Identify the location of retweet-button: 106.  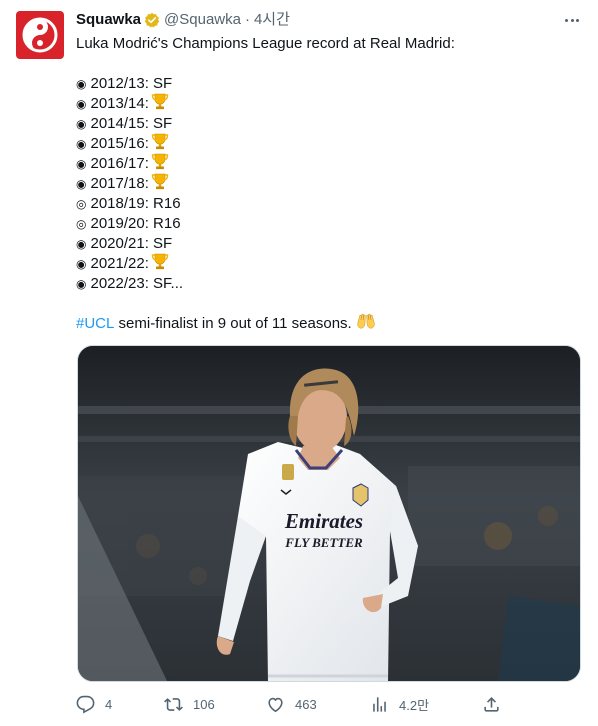
(189, 704).